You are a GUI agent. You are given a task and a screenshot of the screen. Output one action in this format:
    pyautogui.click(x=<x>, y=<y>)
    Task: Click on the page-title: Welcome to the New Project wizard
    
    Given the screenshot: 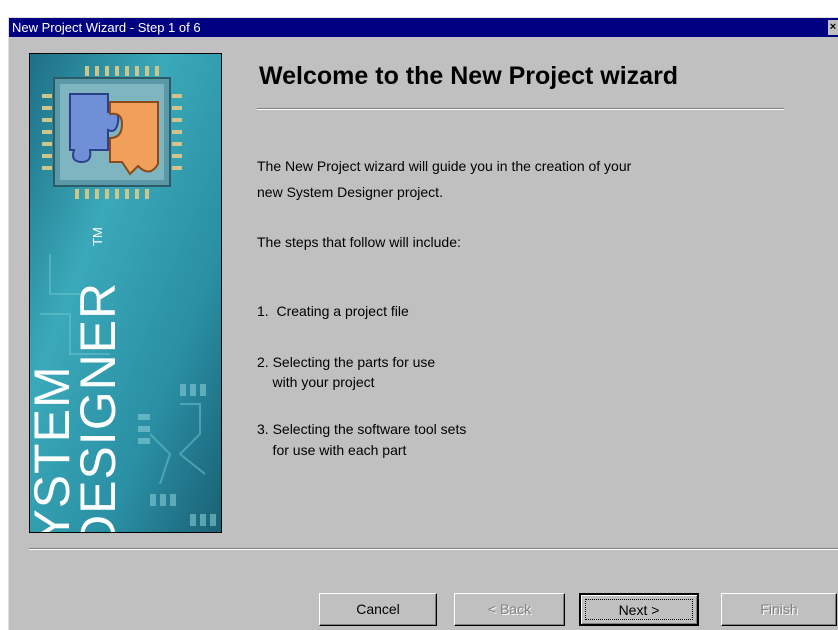 What is the action you would take?
    pyautogui.click(x=469, y=76)
    